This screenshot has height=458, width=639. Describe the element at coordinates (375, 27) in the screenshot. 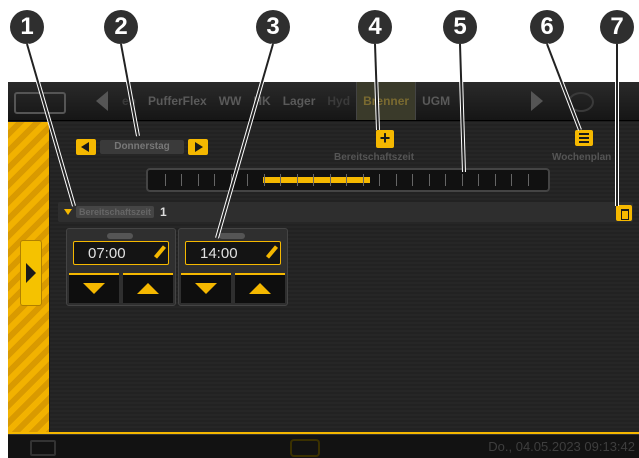

I see `callout-4: 4` at that location.